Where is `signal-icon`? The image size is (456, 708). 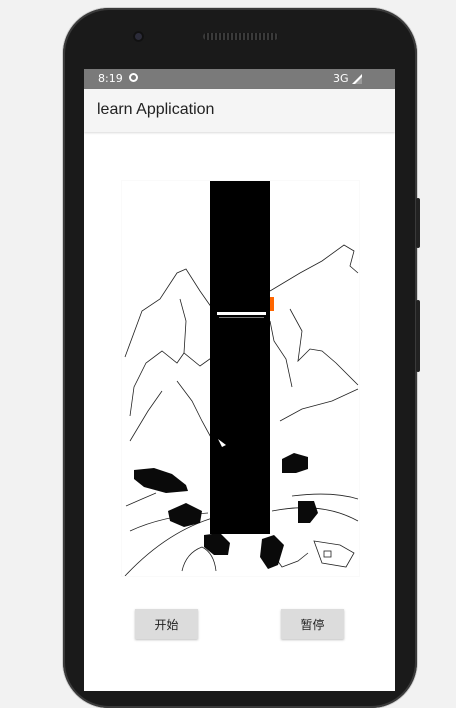 signal-icon is located at coordinates (357, 79).